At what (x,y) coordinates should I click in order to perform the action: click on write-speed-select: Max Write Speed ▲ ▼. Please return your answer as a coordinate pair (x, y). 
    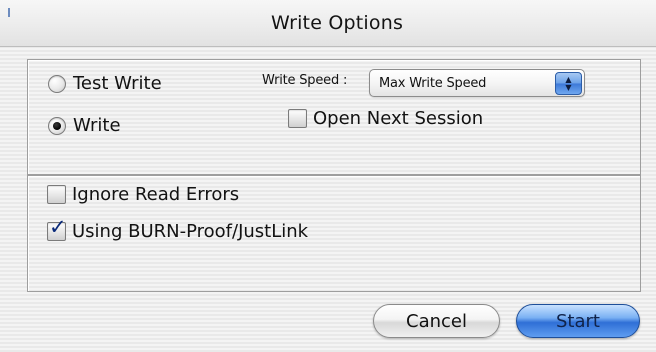
    Looking at the image, I should click on (477, 83).